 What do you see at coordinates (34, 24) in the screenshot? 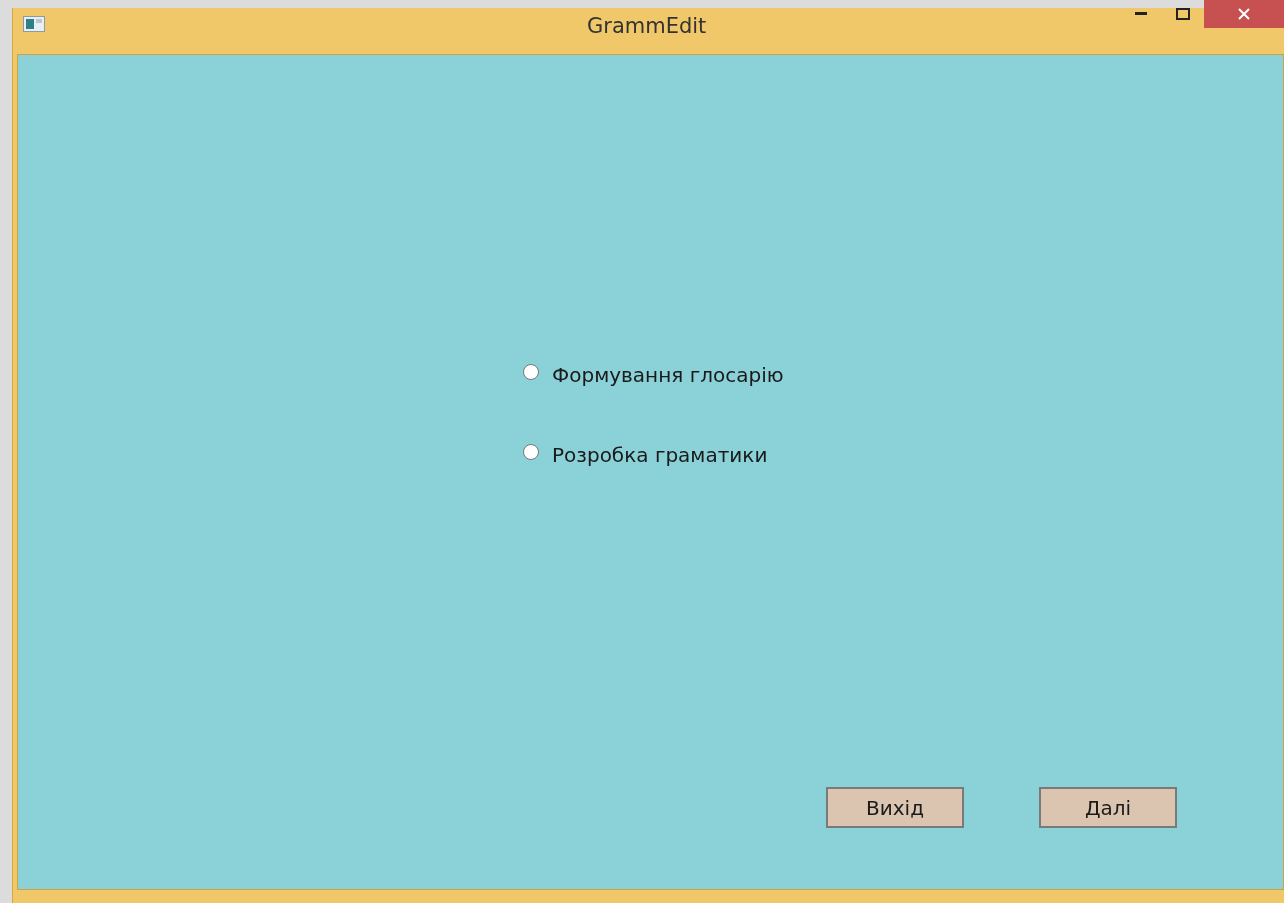
I see `app-icon` at bounding box center [34, 24].